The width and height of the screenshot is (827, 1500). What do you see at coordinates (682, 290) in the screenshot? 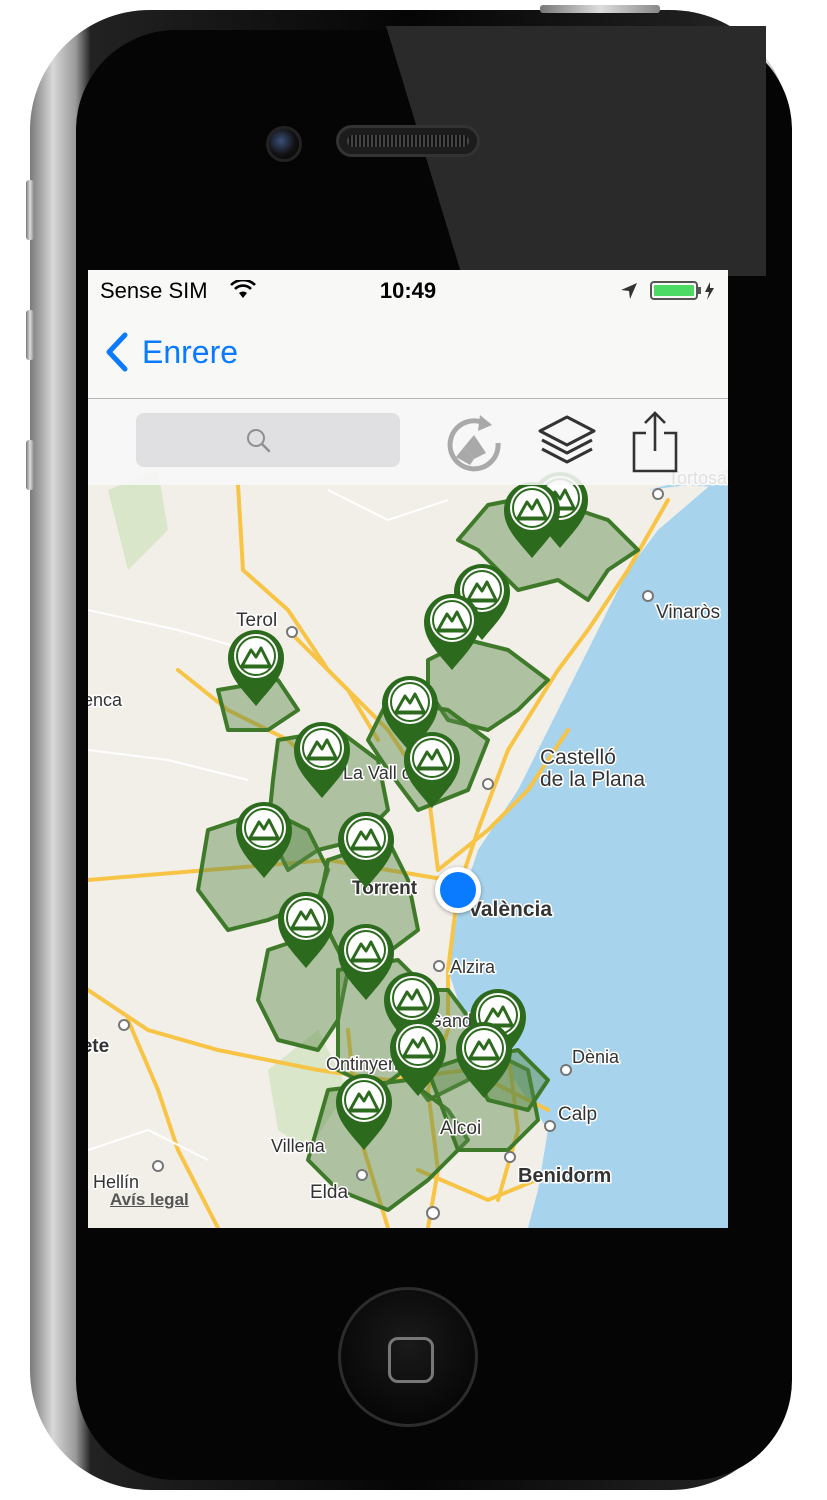
I see `battery-charging-icon` at bounding box center [682, 290].